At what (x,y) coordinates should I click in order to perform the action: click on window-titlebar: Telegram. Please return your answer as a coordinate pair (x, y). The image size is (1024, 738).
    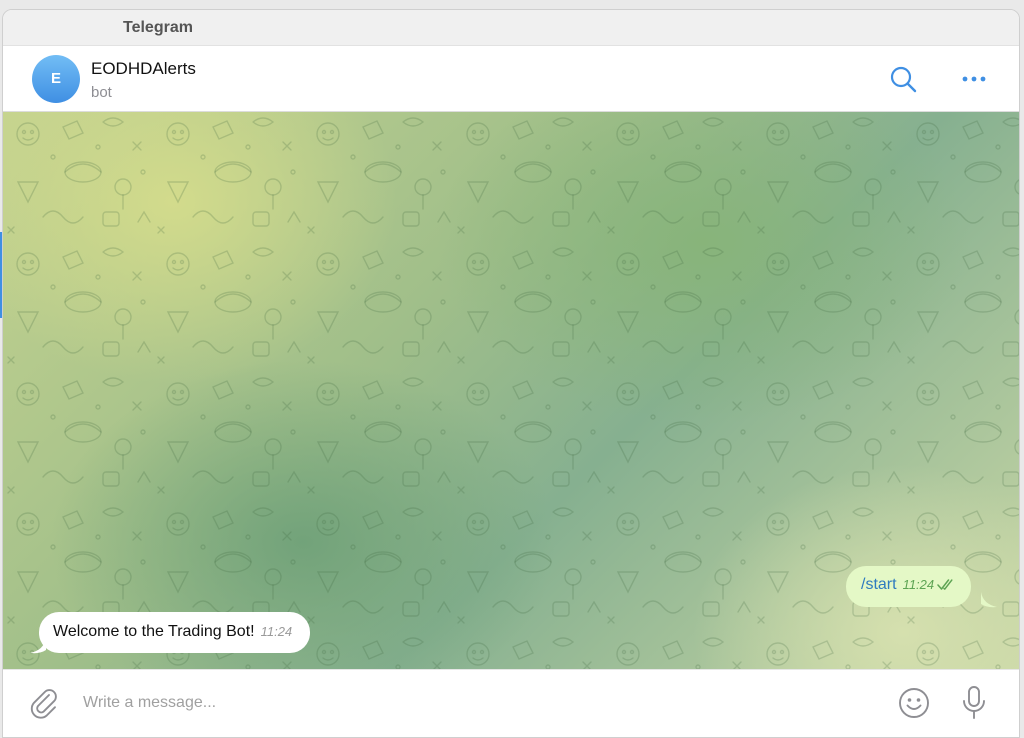
    Looking at the image, I should click on (511, 28).